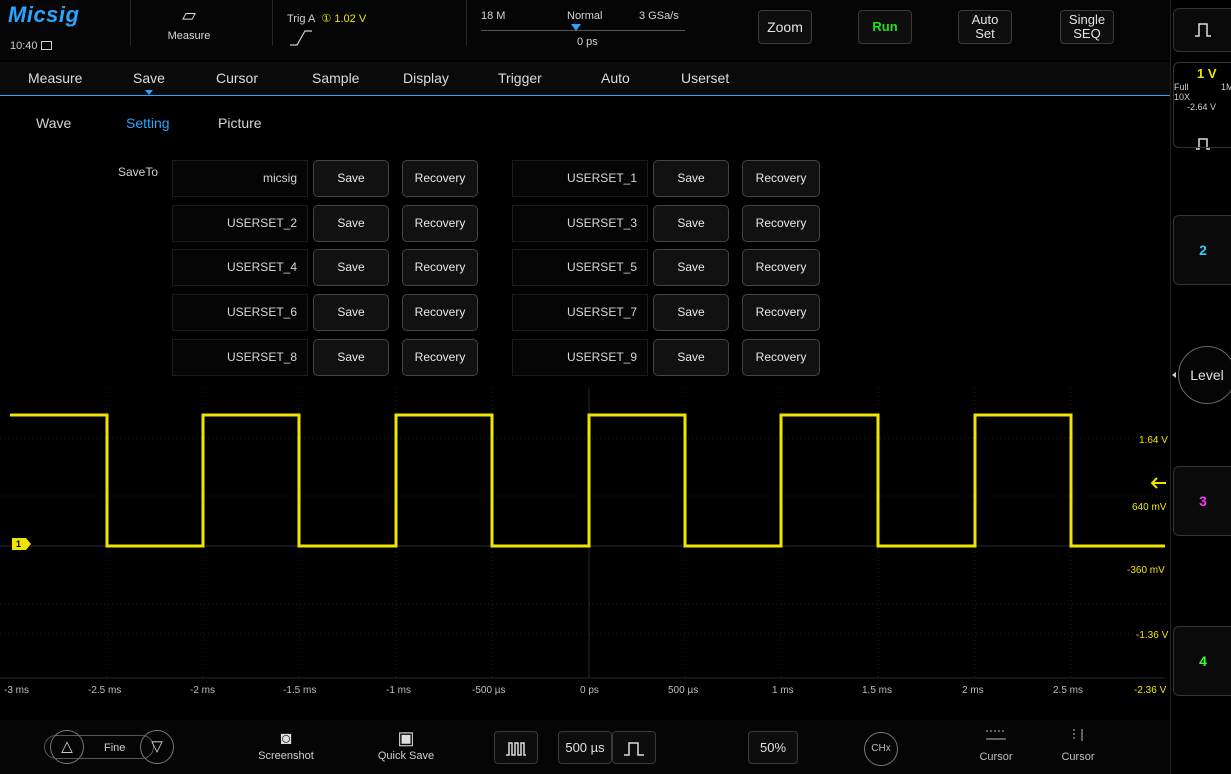 The image size is (1231, 774). What do you see at coordinates (881, 749) in the screenshot?
I see `channel-select-button: CHx` at bounding box center [881, 749].